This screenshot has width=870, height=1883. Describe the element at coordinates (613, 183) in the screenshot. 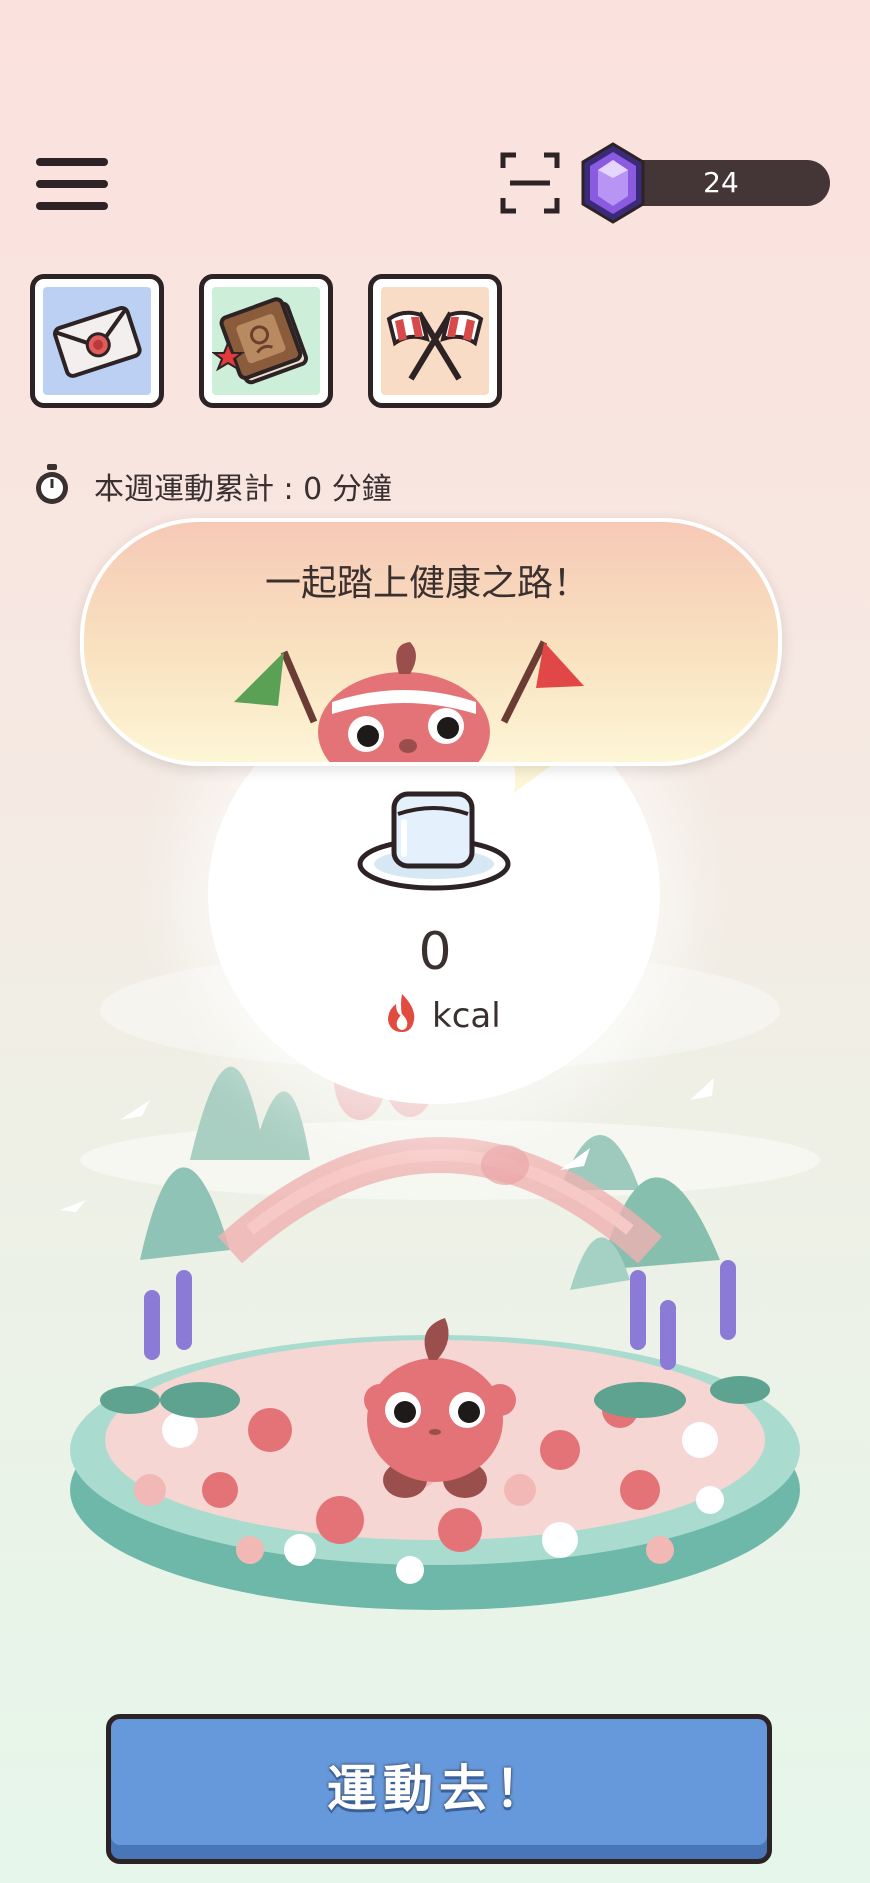

I see `purple-gem-icon` at that location.